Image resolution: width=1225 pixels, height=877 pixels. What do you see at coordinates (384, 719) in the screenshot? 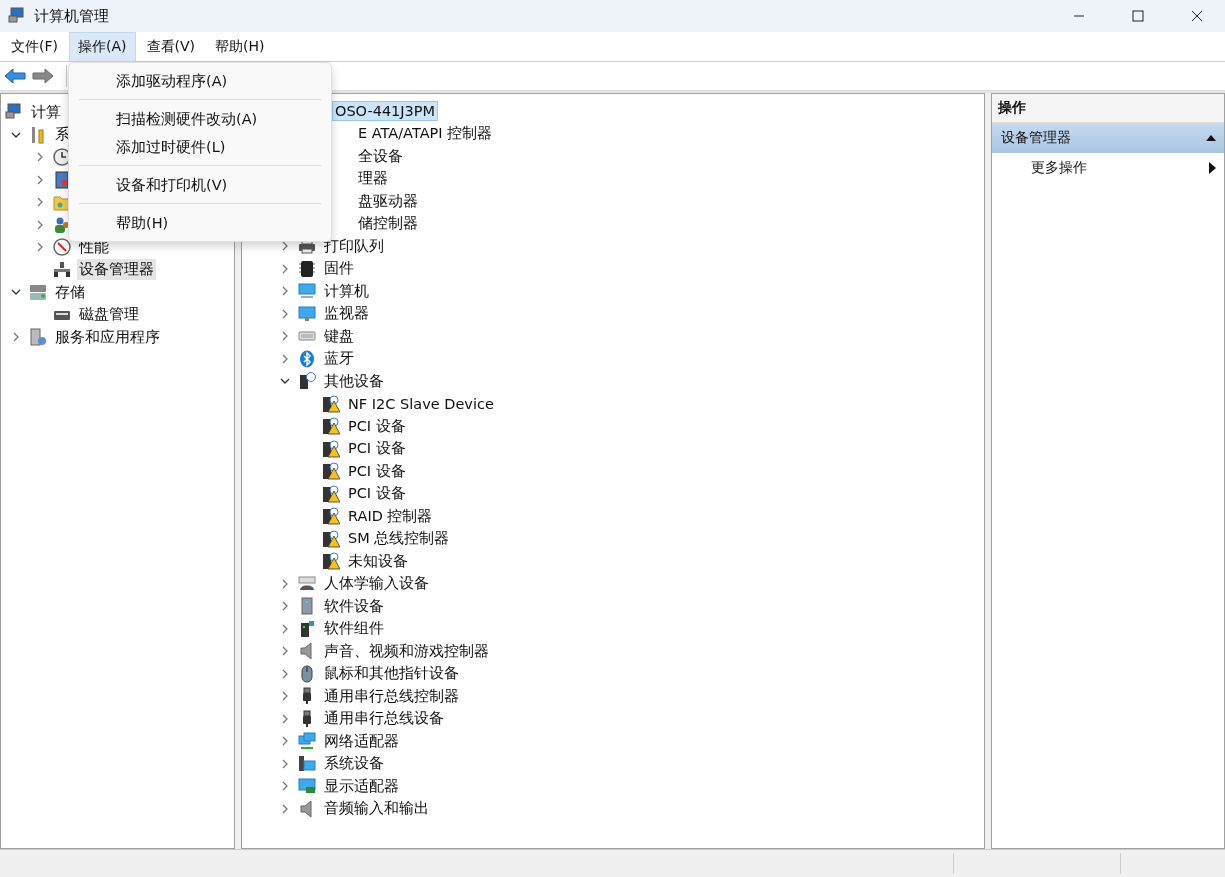
I see `tree-item: 通用串行总线设备` at bounding box center [384, 719].